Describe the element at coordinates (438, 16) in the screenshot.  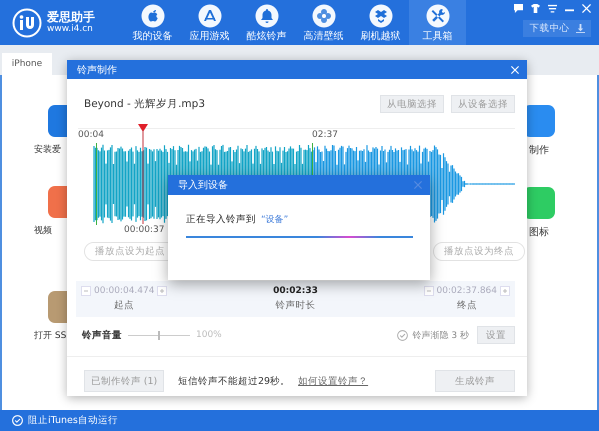
I see `tools-icon` at that location.